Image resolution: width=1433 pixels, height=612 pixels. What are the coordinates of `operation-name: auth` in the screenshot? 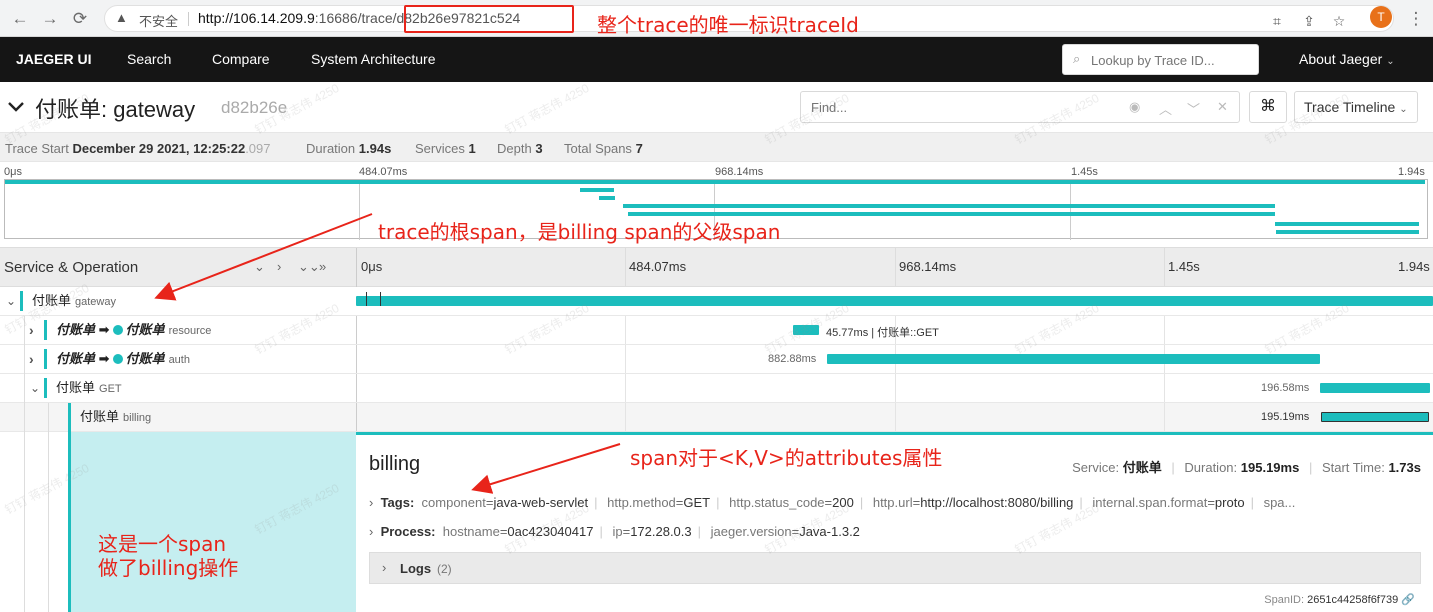 It's located at (179, 360).